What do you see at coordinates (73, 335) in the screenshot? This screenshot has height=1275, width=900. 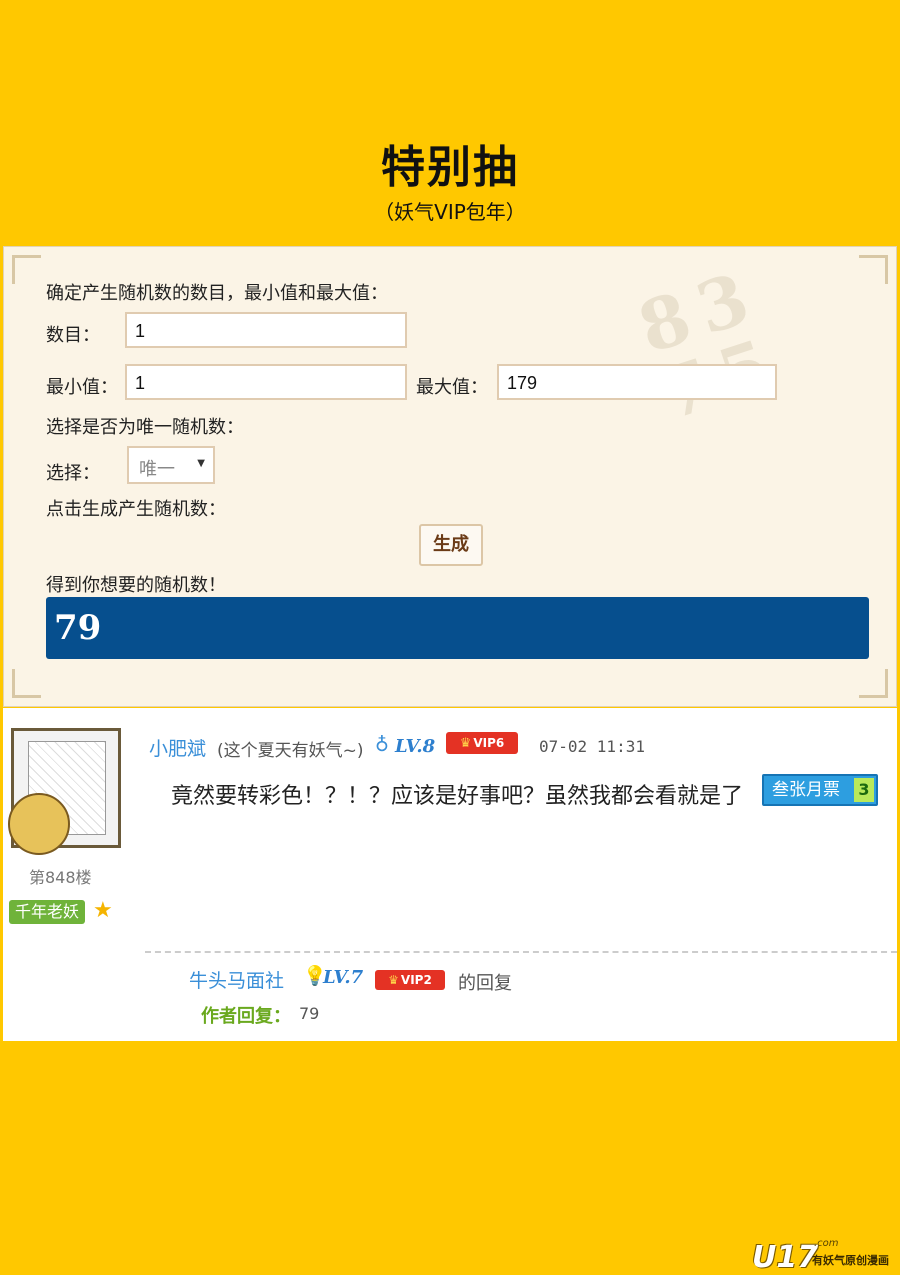 I see `count-label: 数目：` at bounding box center [73, 335].